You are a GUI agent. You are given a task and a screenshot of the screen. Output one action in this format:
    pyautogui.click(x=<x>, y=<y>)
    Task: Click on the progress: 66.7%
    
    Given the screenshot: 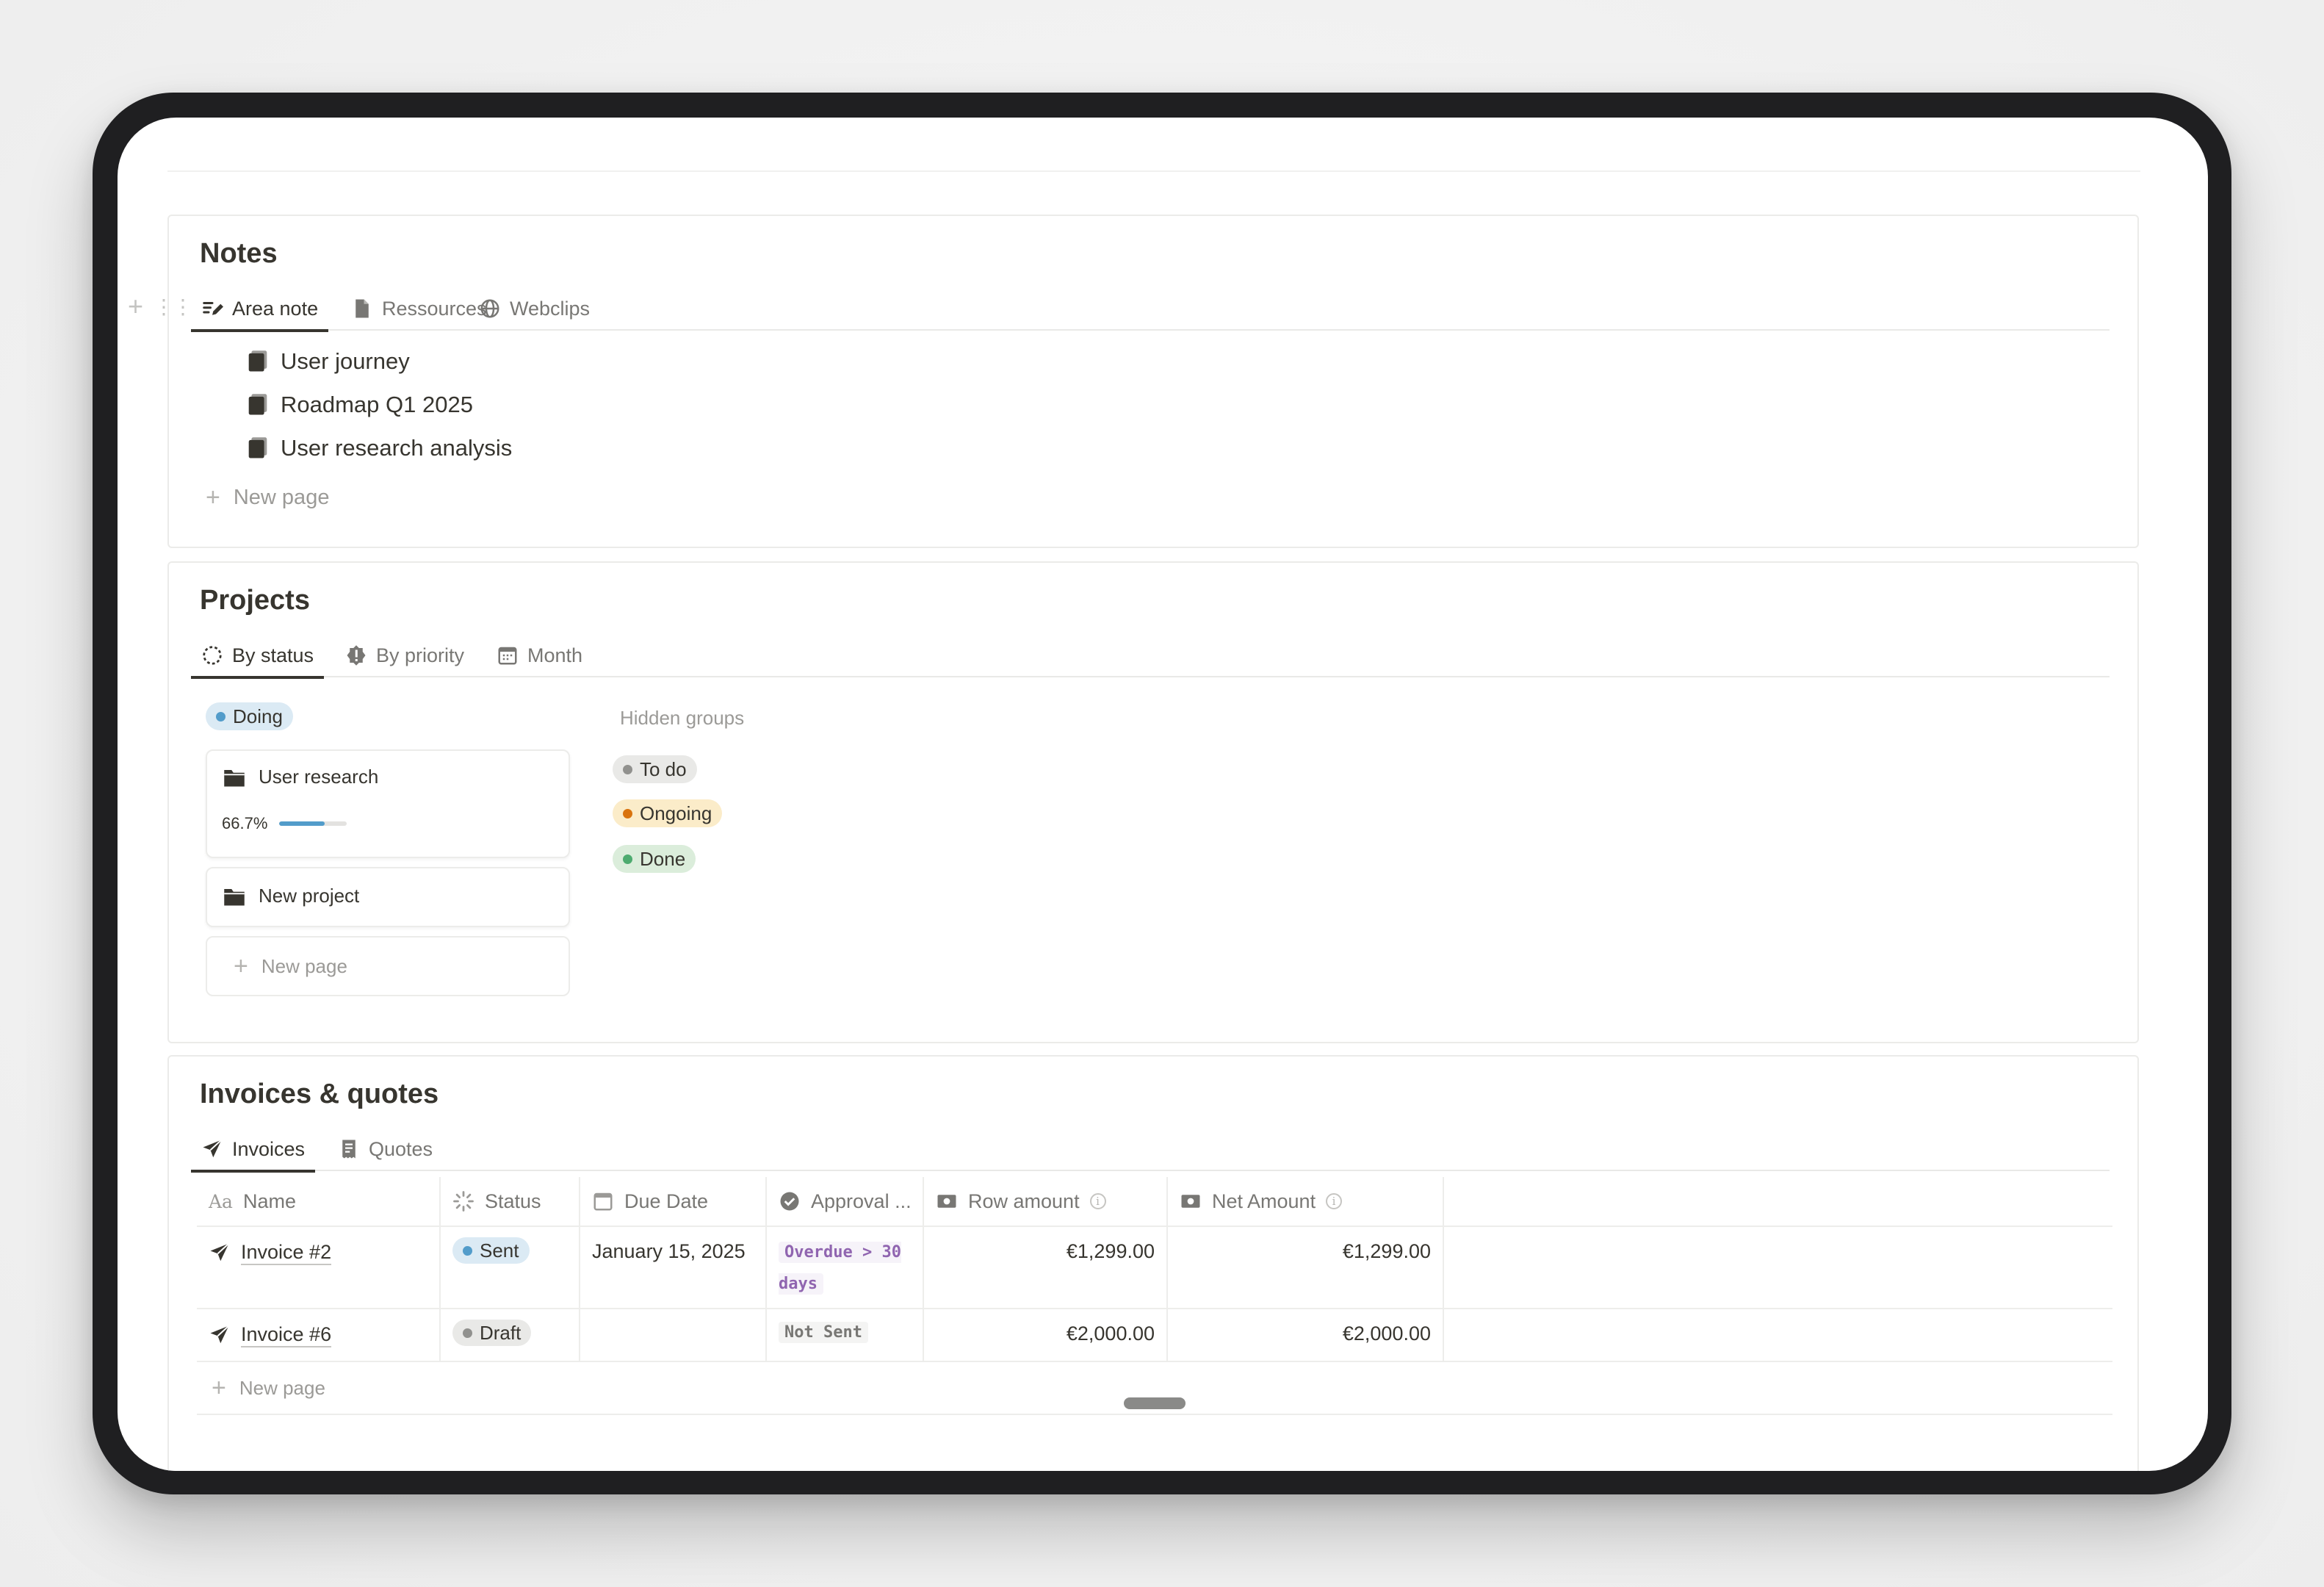 What is the action you would take?
    pyautogui.click(x=285, y=823)
    